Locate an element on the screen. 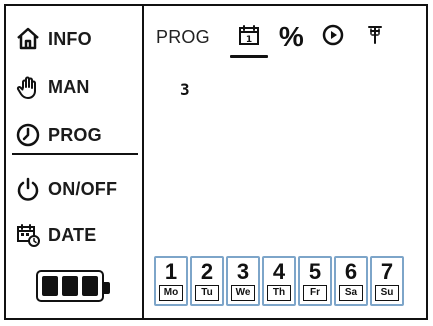 The height and width of the screenshot is (326, 433). sidebar-item-label-on-off: ON/OFF is located at coordinates (83, 188).